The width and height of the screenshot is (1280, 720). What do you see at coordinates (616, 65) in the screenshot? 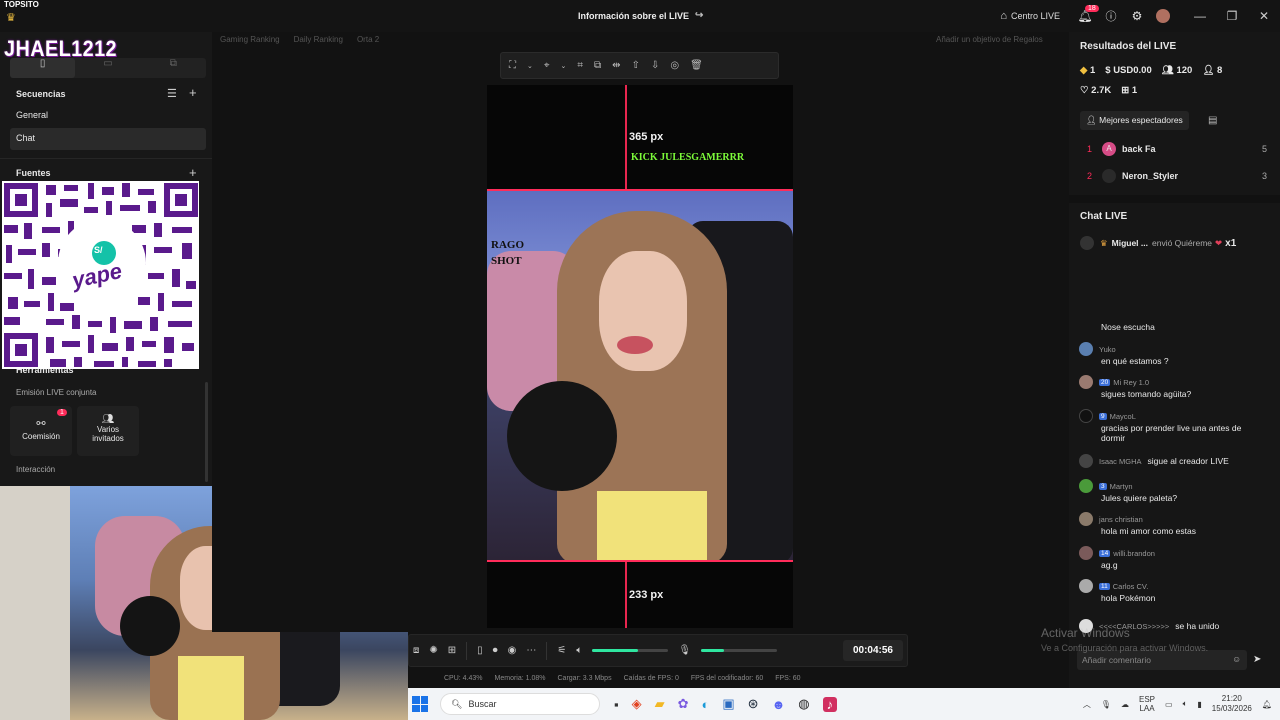
I see `flip-icon: ⇹` at bounding box center [616, 65].